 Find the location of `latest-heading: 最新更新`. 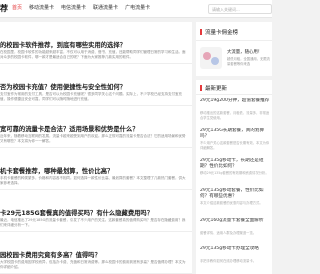

latest-heading: 最新更新 is located at coordinates (213, 88).